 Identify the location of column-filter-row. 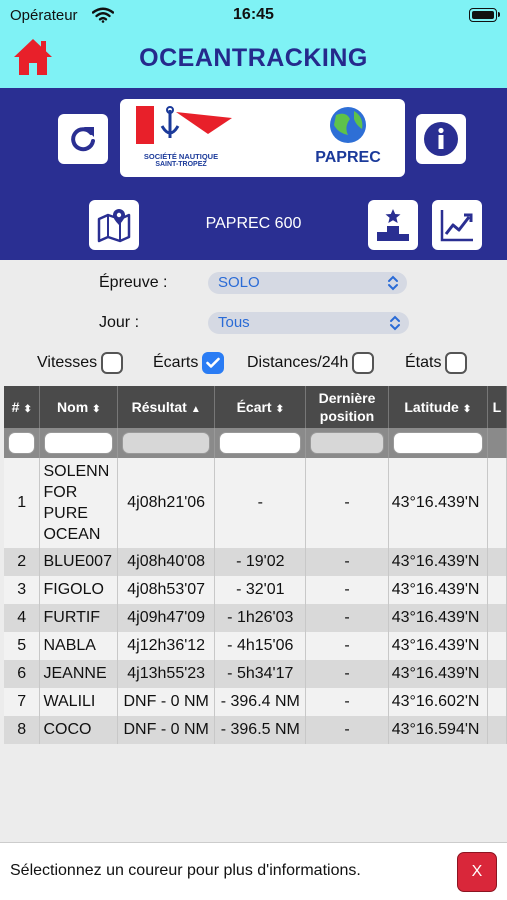
(255, 443).